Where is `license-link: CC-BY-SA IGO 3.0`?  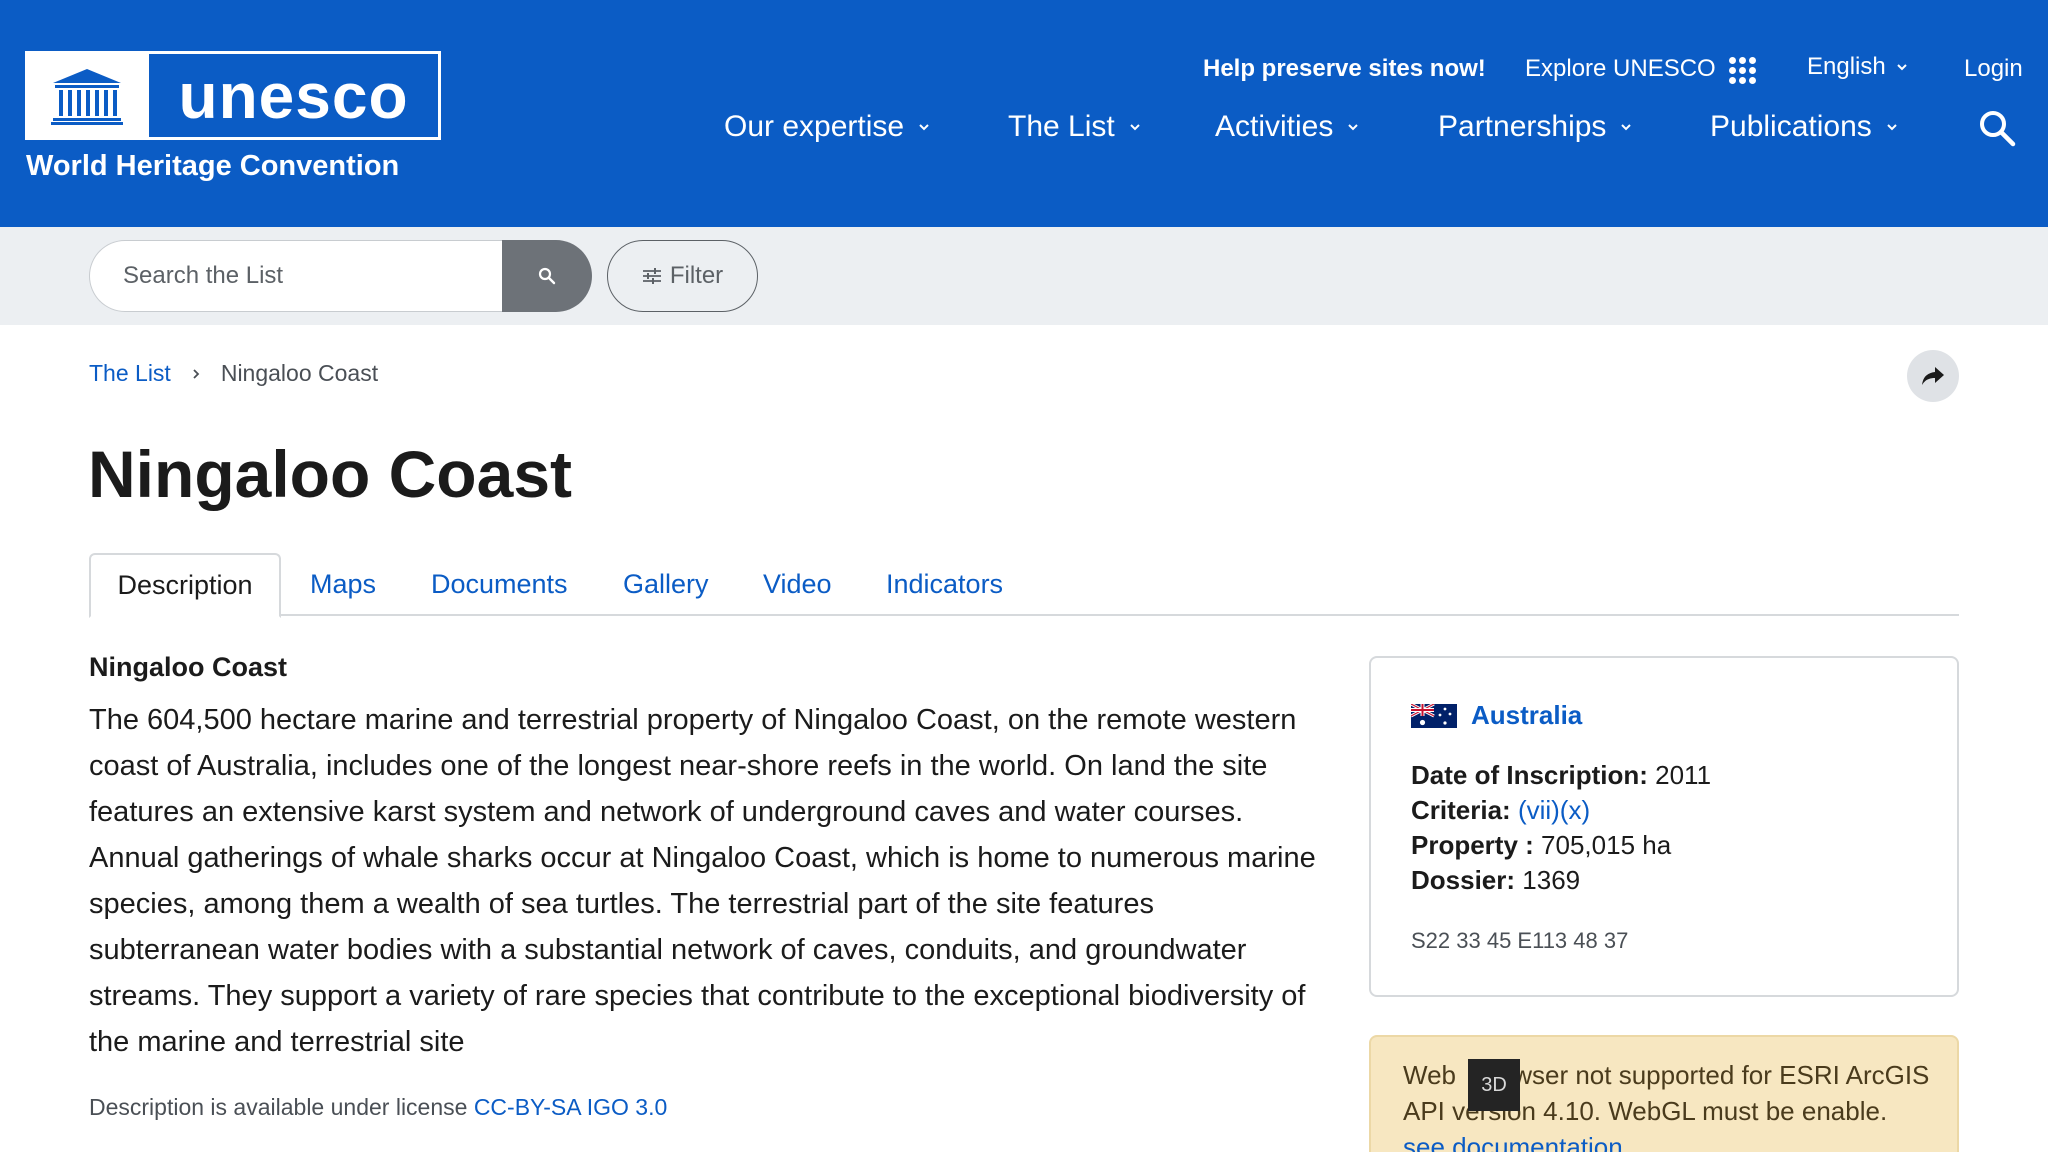 license-link: CC-BY-SA IGO 3.0 is located at coordinates (570, 1107).